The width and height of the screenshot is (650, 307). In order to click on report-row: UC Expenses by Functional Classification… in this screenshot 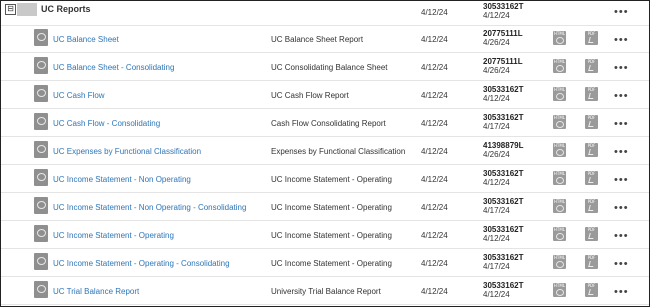, I will do `click(325, 151)`.